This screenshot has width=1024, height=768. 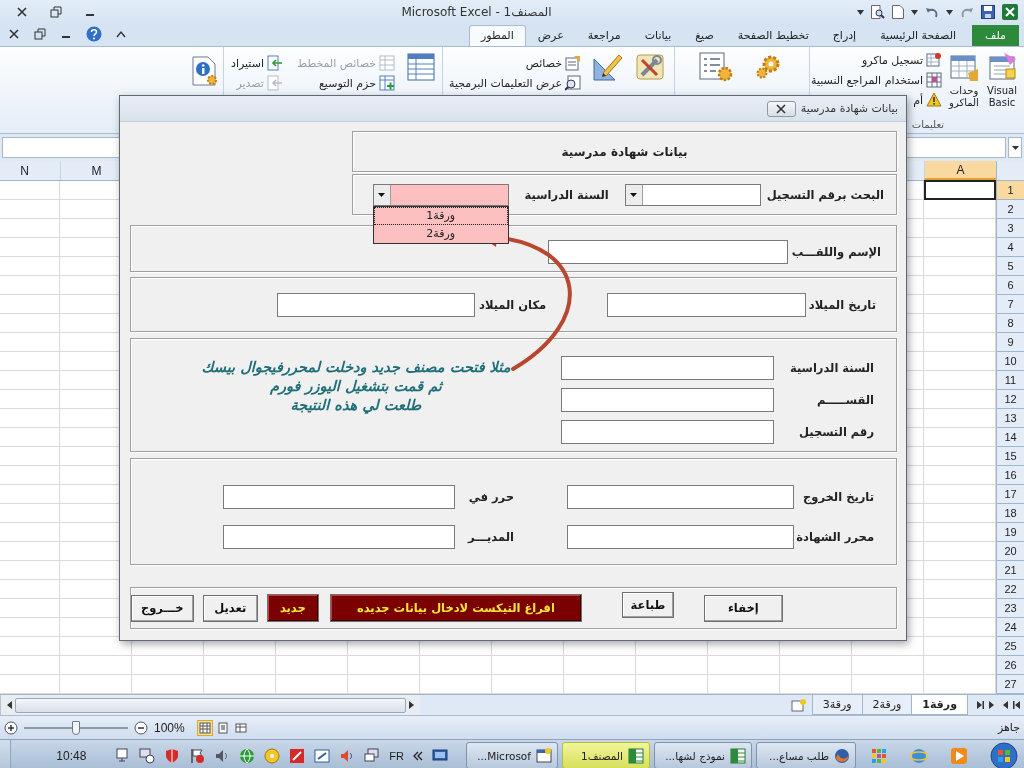 I want to click on dialog-title: بيانات شهادة مدرسية, so click(x=849, y=108).